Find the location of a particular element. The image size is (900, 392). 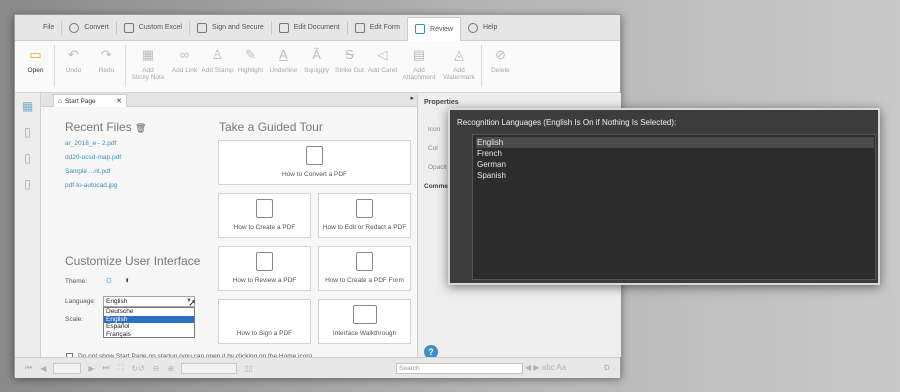

zoom-in-icon: ⊕ is located at coordinates (170, 368).